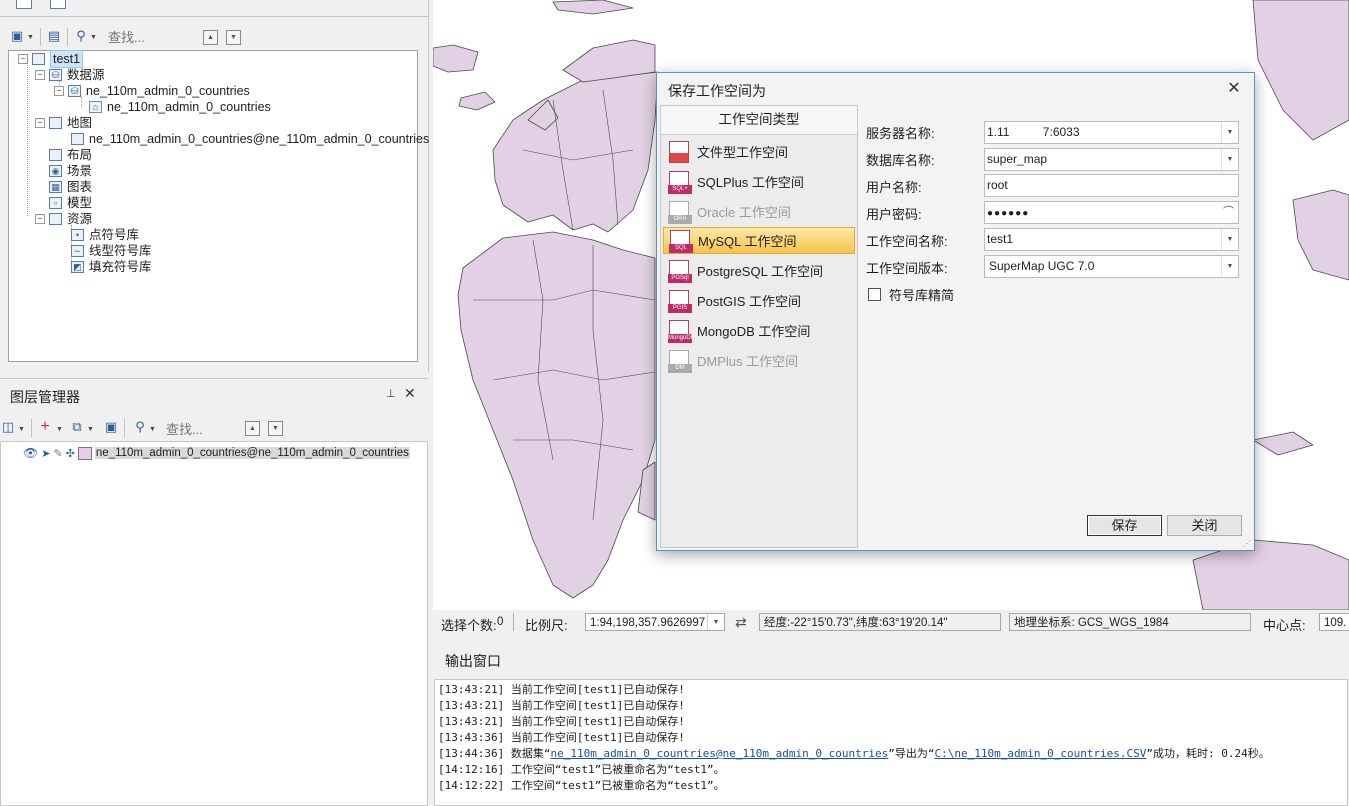  Describe the element at coordinates (1008, 213) in the screenshot. I see `password-value: ●●●●●●` at that location.